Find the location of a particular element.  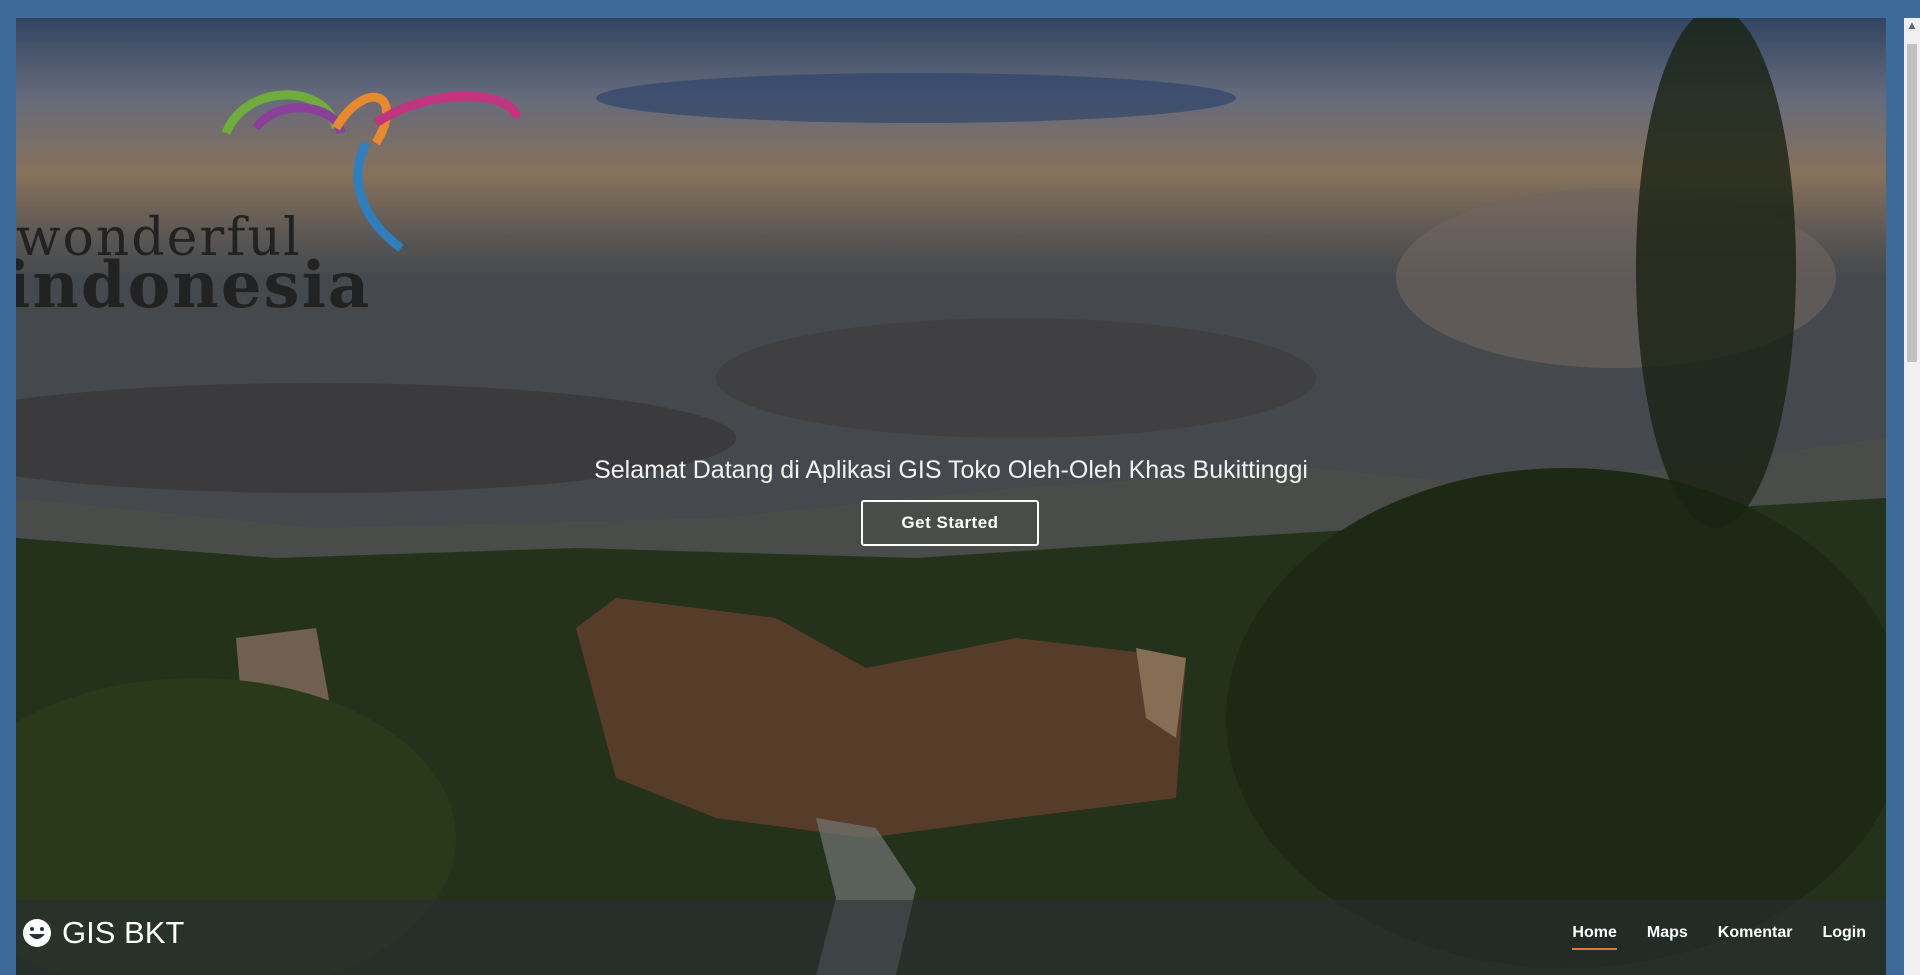

nav-login: Login is located at coordinates (1844, 937).